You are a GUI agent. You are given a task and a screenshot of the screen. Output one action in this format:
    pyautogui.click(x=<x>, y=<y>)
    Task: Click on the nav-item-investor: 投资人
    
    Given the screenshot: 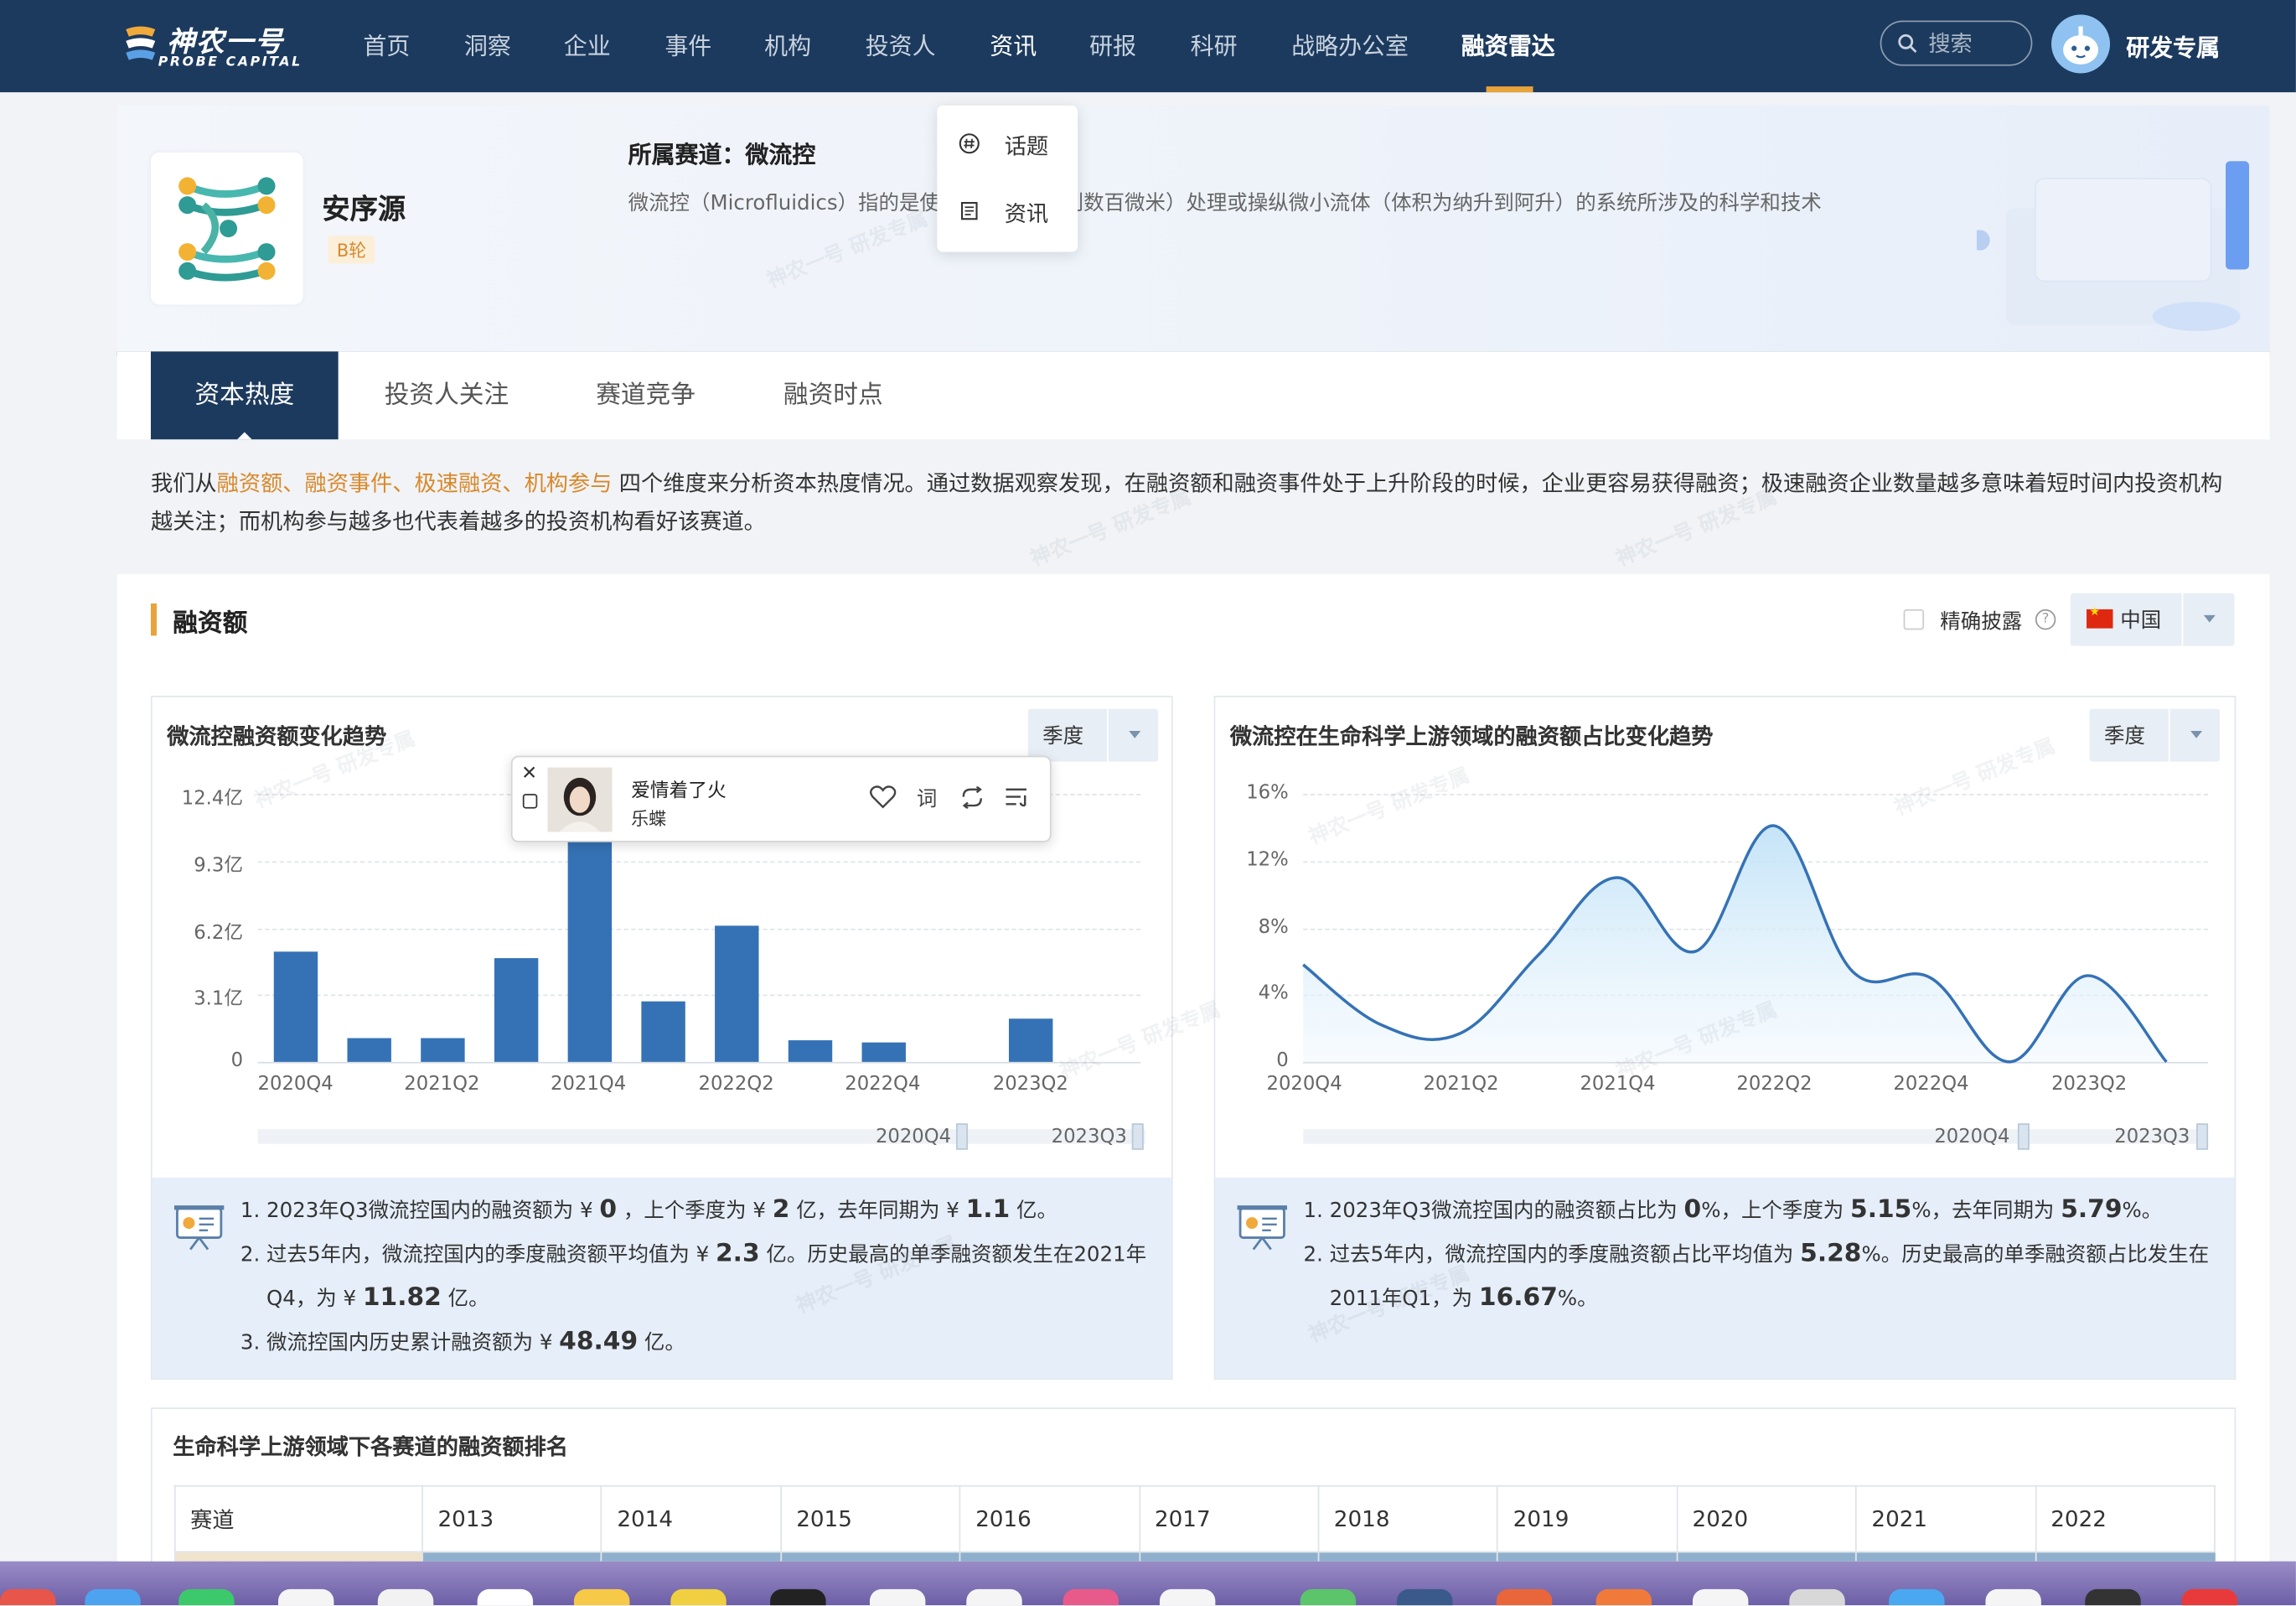 What is the action you would take?
    pyautogui.click(x=901, y=43)
    